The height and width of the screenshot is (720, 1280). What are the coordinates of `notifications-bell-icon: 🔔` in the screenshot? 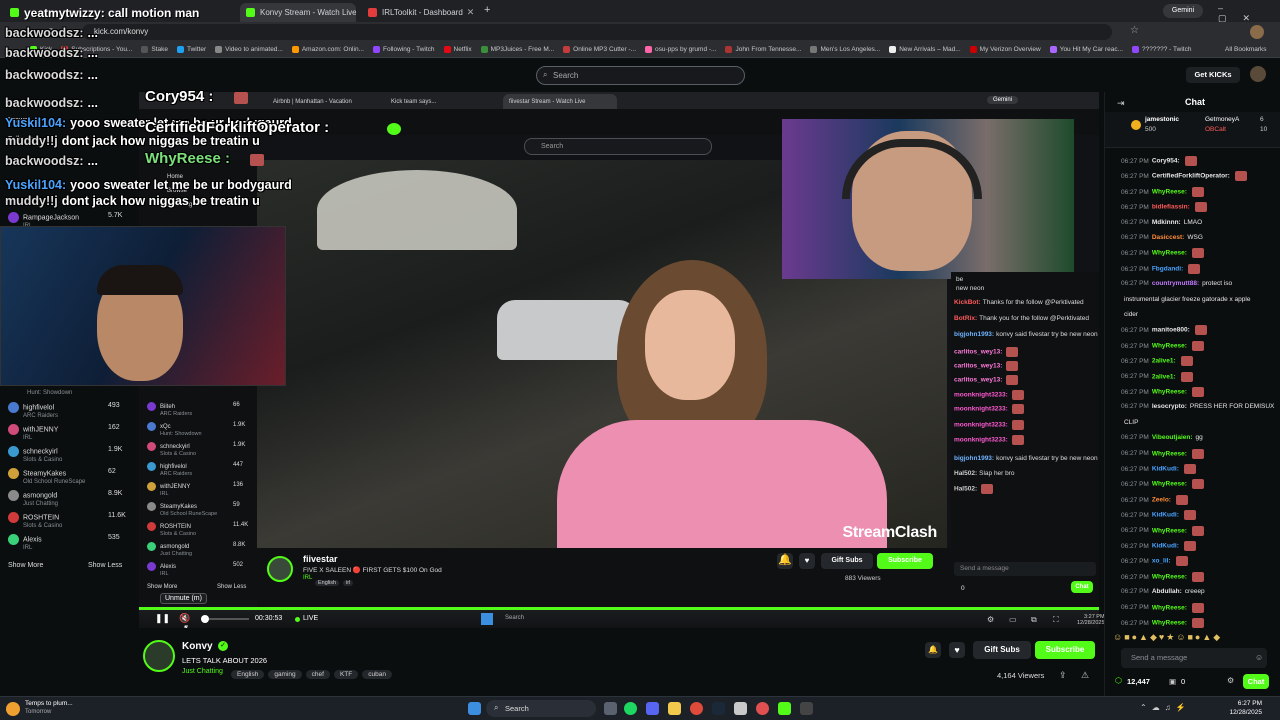 It's located at (933, 650).